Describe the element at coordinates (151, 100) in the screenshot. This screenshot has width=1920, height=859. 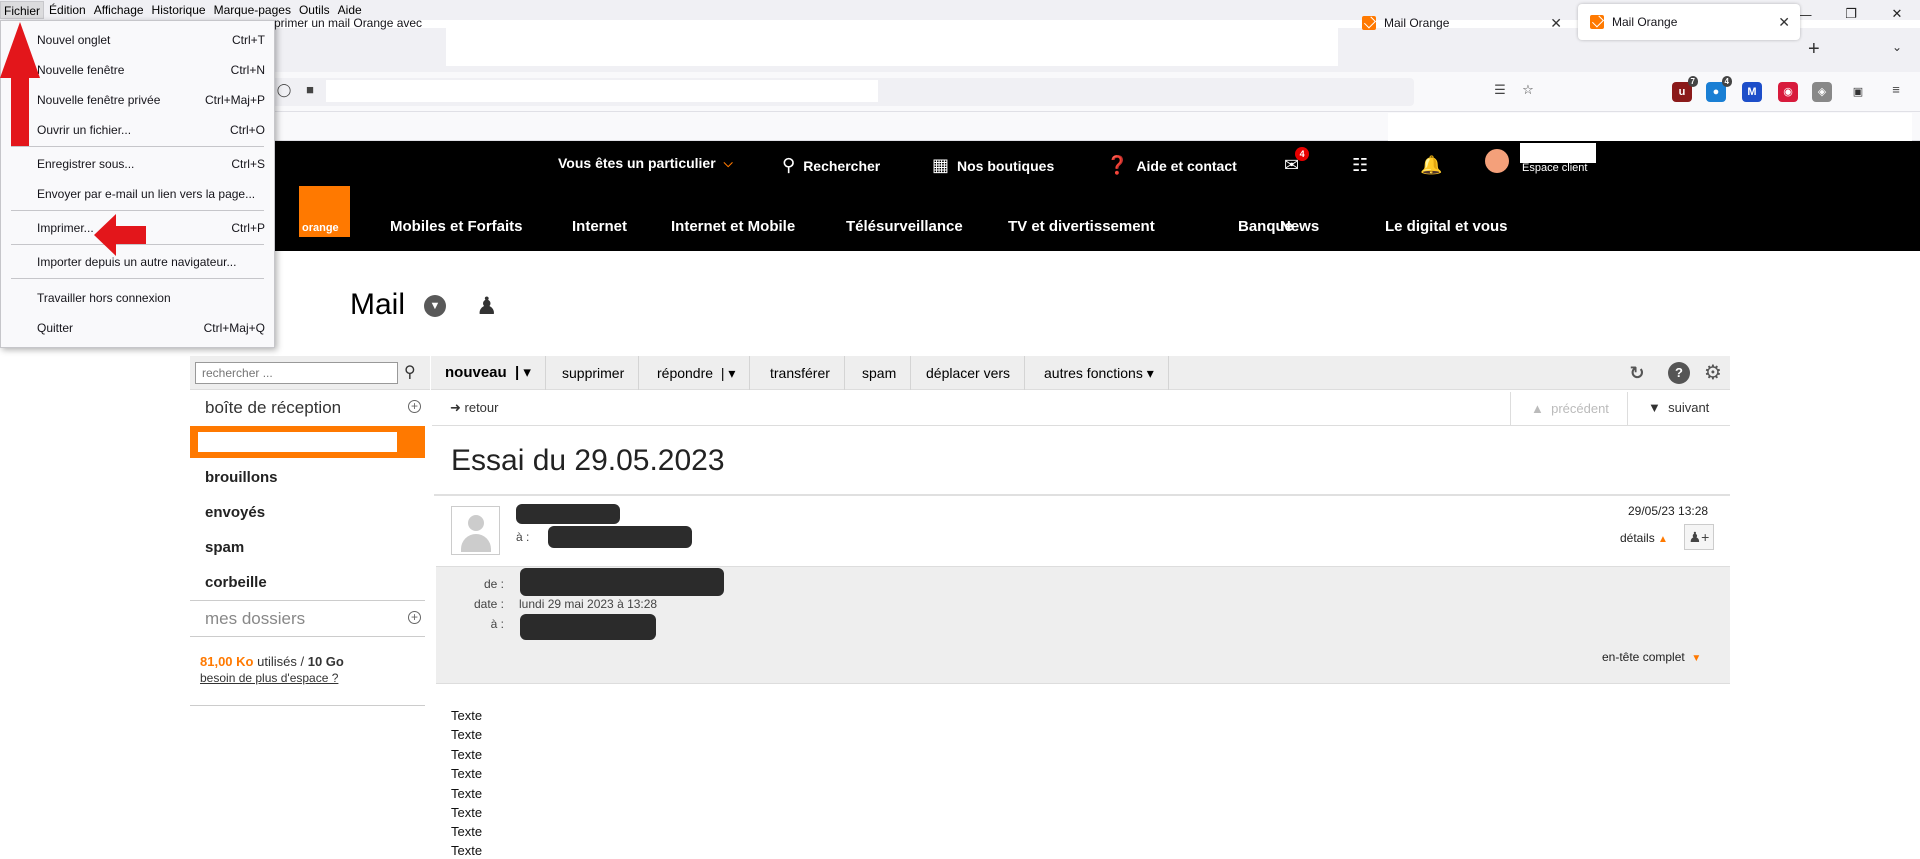
I see `menu-item-fenetre-privee: Nouvelle fenêtre privée Ctrl+Maj+P` at that location.